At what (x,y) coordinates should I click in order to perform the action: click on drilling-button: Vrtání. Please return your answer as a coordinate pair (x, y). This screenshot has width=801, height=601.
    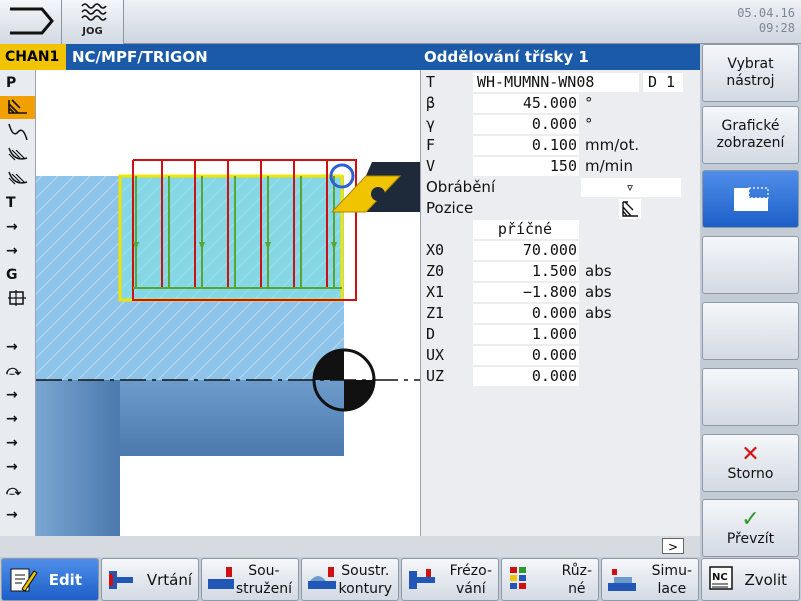
    Looking at the image, I should click on (150, 579).